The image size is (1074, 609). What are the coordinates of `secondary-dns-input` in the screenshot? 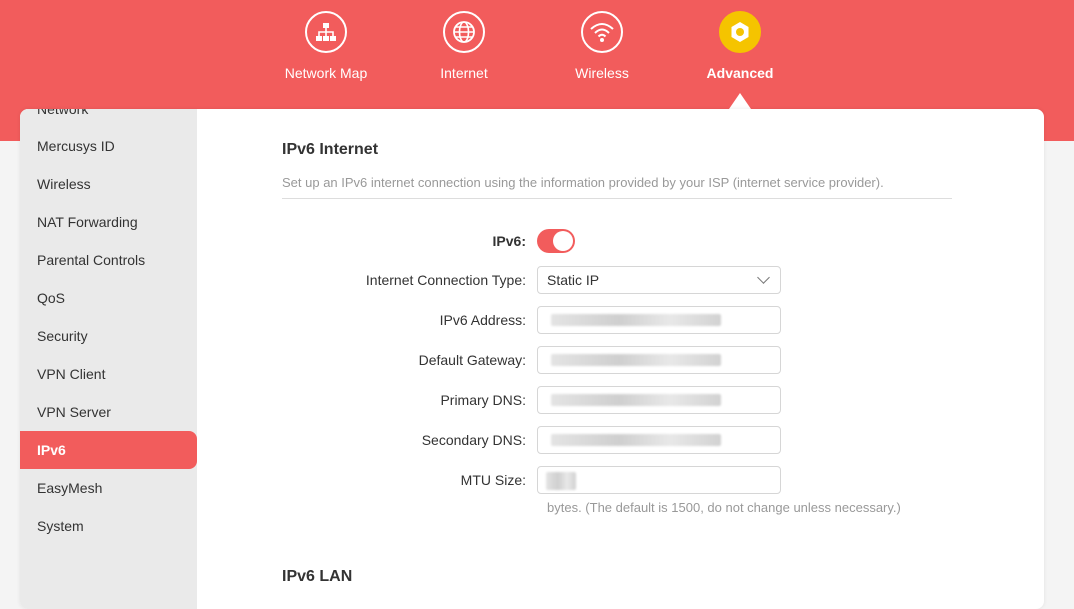 It's located at (659, 440).